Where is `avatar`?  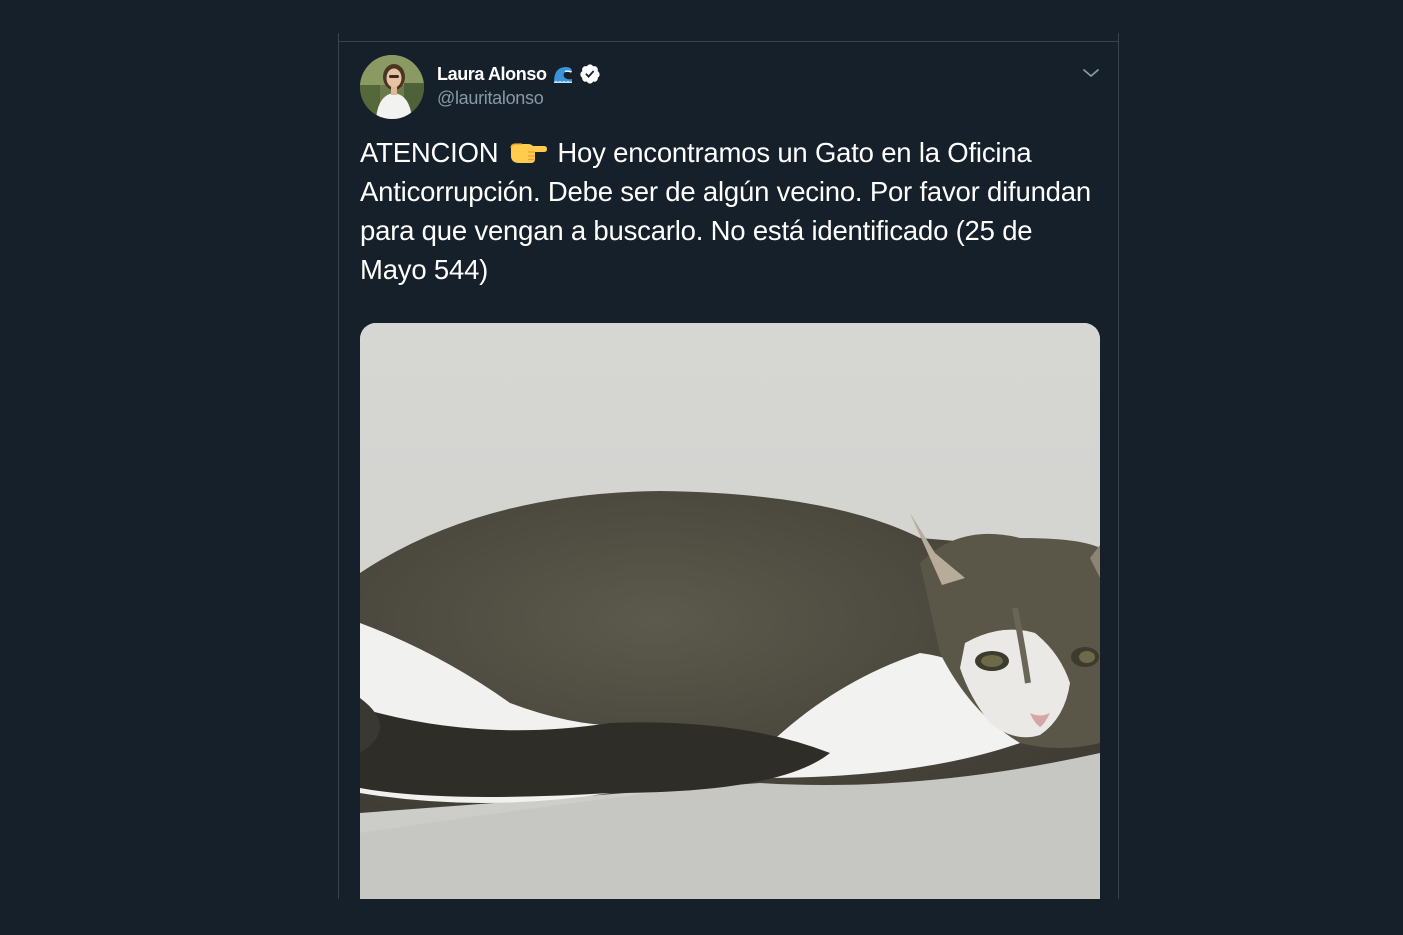 avatar is located at coordinates (392, 87).